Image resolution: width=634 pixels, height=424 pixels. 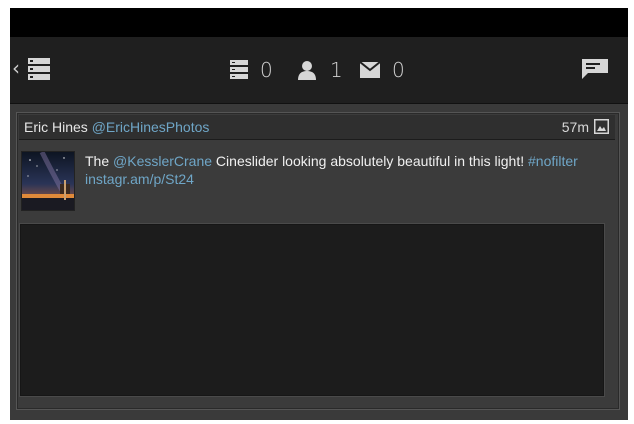 I want to click on tweet-header: Eric Hines @EricHinesPhotos 57m, so click(x=317, y=127).